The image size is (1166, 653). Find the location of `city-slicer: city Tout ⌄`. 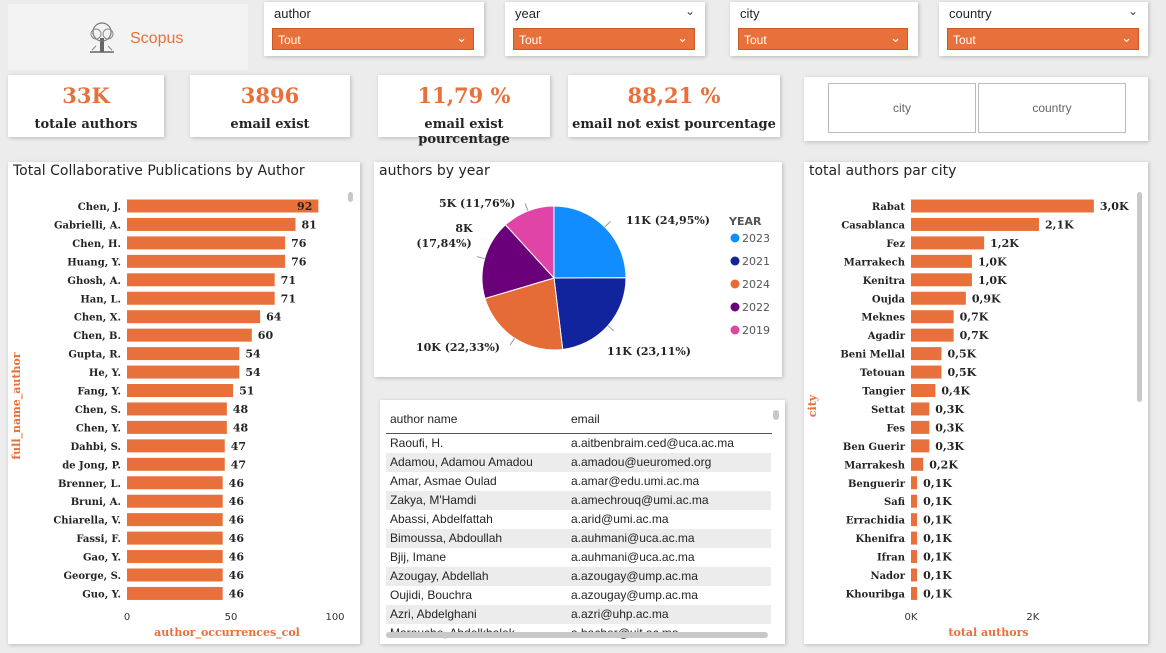

city-slicer: city Tout ⌄ is located at coordinates (824, 29).